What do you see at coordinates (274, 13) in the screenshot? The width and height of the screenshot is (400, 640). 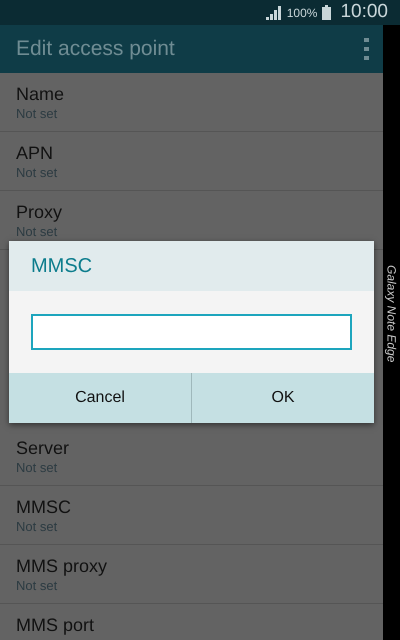 I see `signal-icon` at bounding box center [274, 13].